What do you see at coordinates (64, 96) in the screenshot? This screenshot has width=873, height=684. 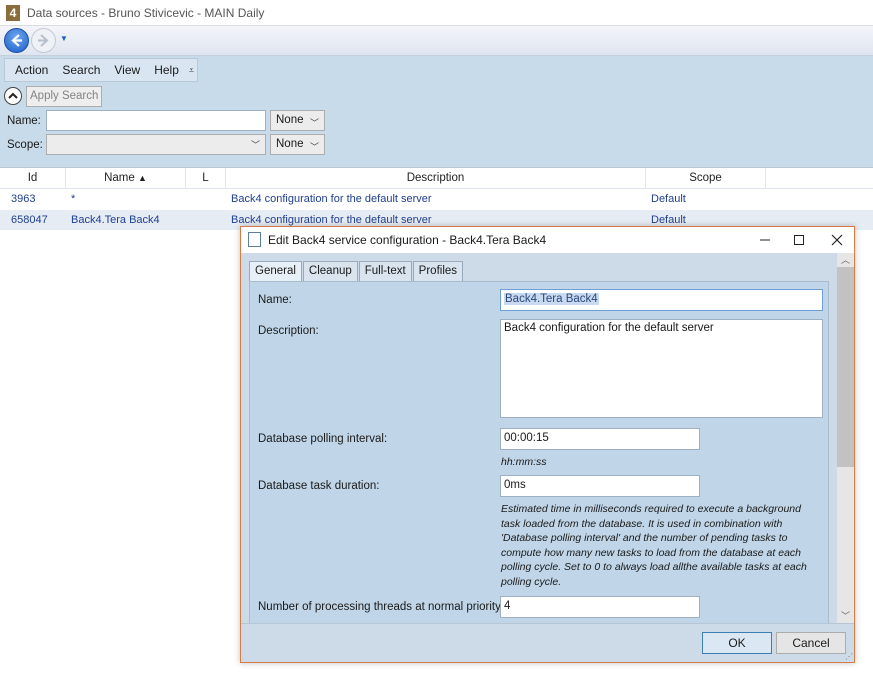 I see `apply-search-button: Apply Search` at bounding box center [64, 96].